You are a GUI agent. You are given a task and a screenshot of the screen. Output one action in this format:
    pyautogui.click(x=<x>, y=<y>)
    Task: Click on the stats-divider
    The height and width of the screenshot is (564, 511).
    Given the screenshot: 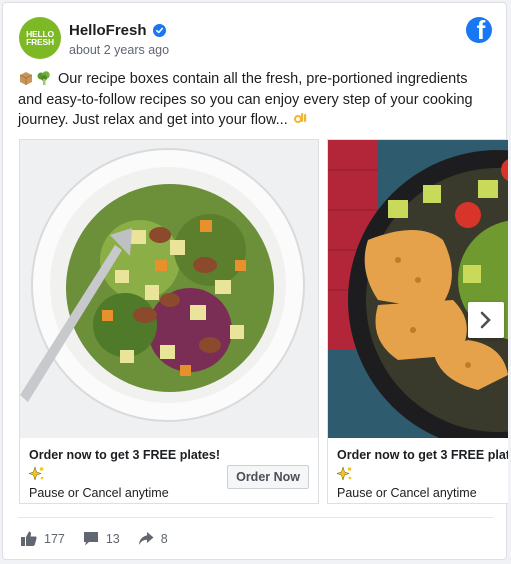 What is the action you would take?
    pyautogui.click(x=255, y=517)
    